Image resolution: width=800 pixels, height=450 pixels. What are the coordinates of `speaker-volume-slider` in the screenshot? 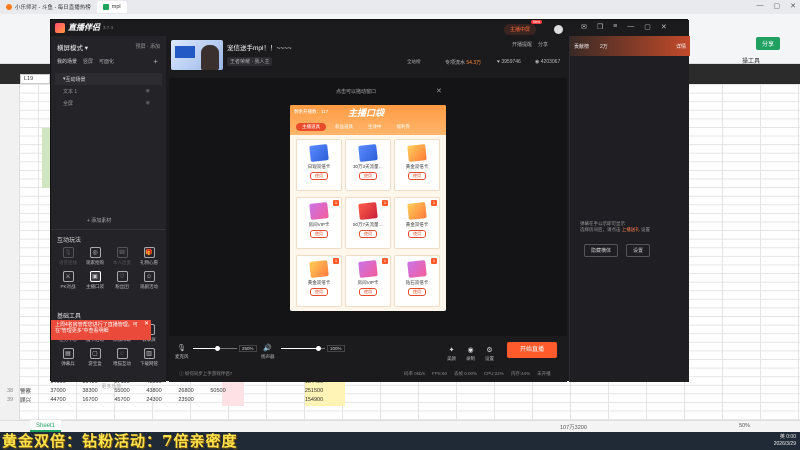 It's located at (303, 348).